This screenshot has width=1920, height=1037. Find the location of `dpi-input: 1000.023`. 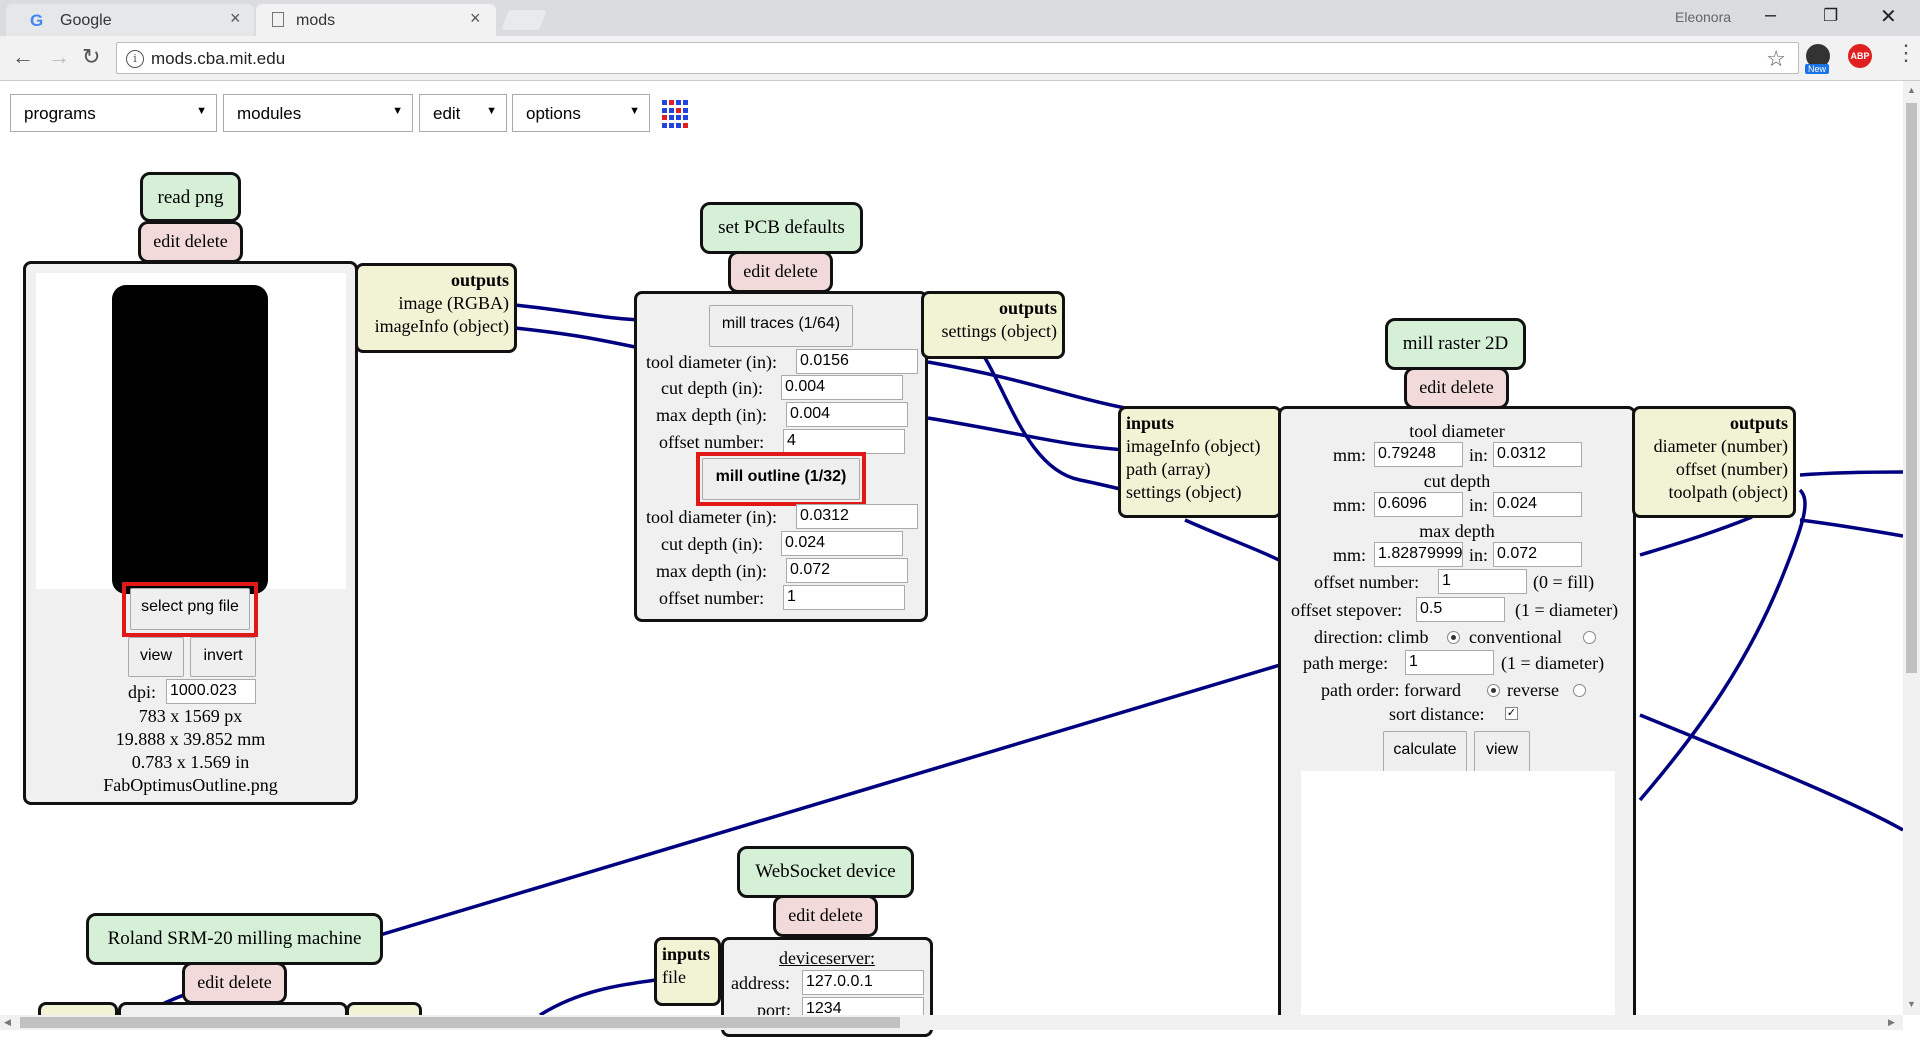

dpi-input: 1000.023 is located at coordinates (211, 691).